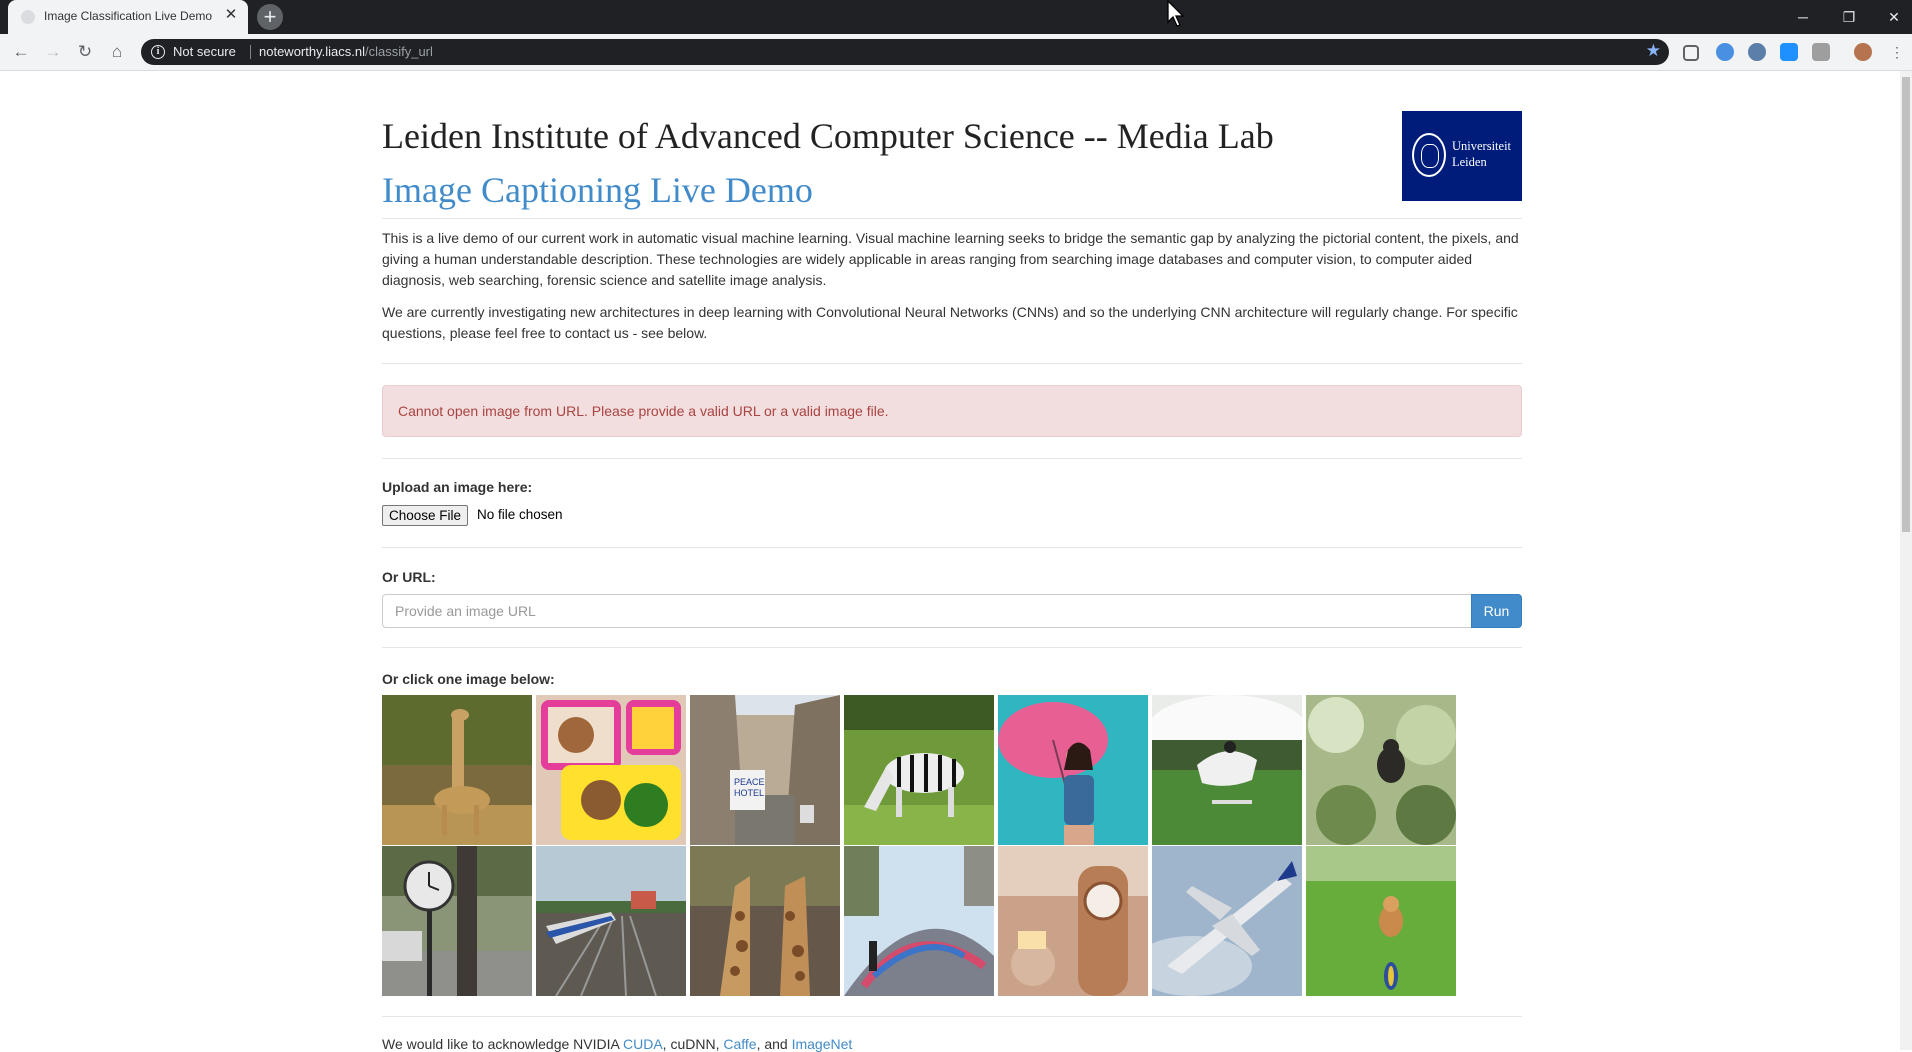 The image size is (1912, 1052). Describe the element at coordinates (1073, 770) in the screenshot. I see `example-image-woman-umbrella` at that location.